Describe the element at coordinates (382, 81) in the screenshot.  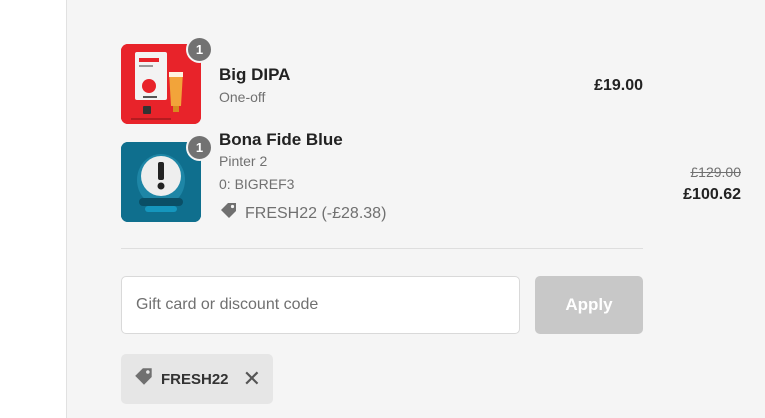
I see `line-item-big-dipa: 1 Big DIPA One-off £19.00` at that location.